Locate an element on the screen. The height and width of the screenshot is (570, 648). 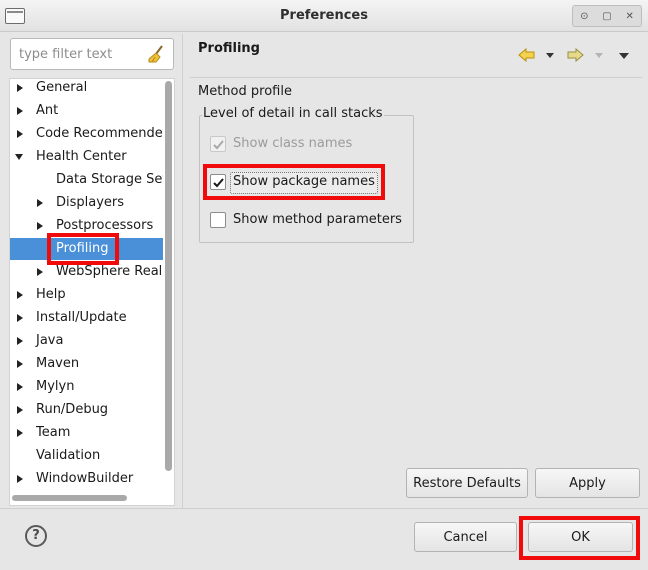
tree-item: Profiling is located at coordinates (86, 249).